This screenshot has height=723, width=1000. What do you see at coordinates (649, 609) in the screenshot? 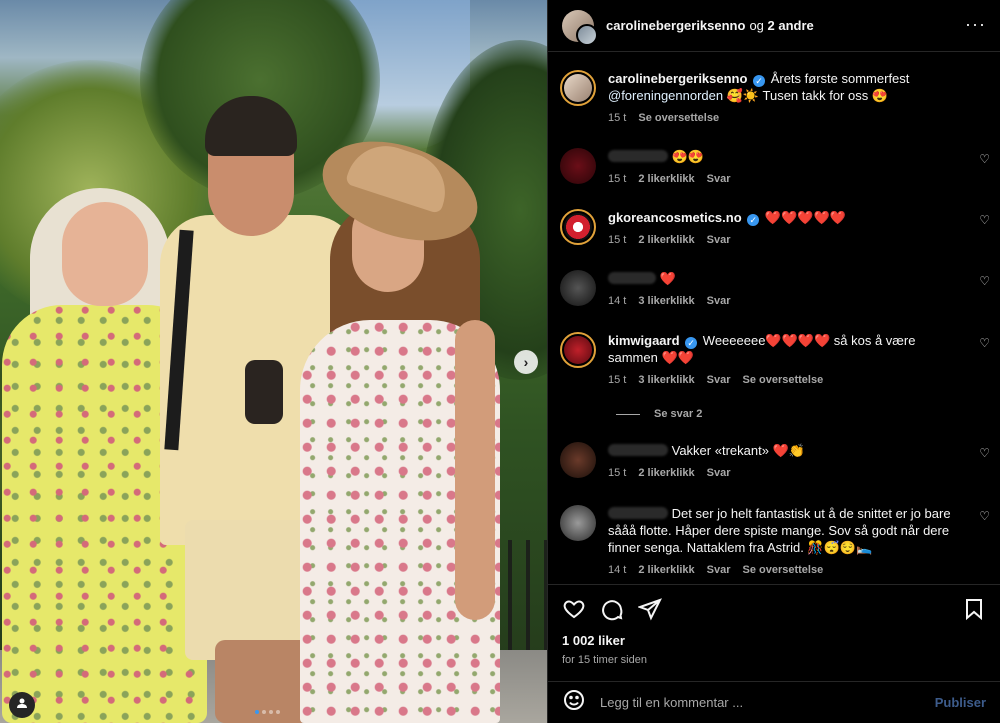
I see `share-paper-plane-icon` at bounding box center [649, 609].